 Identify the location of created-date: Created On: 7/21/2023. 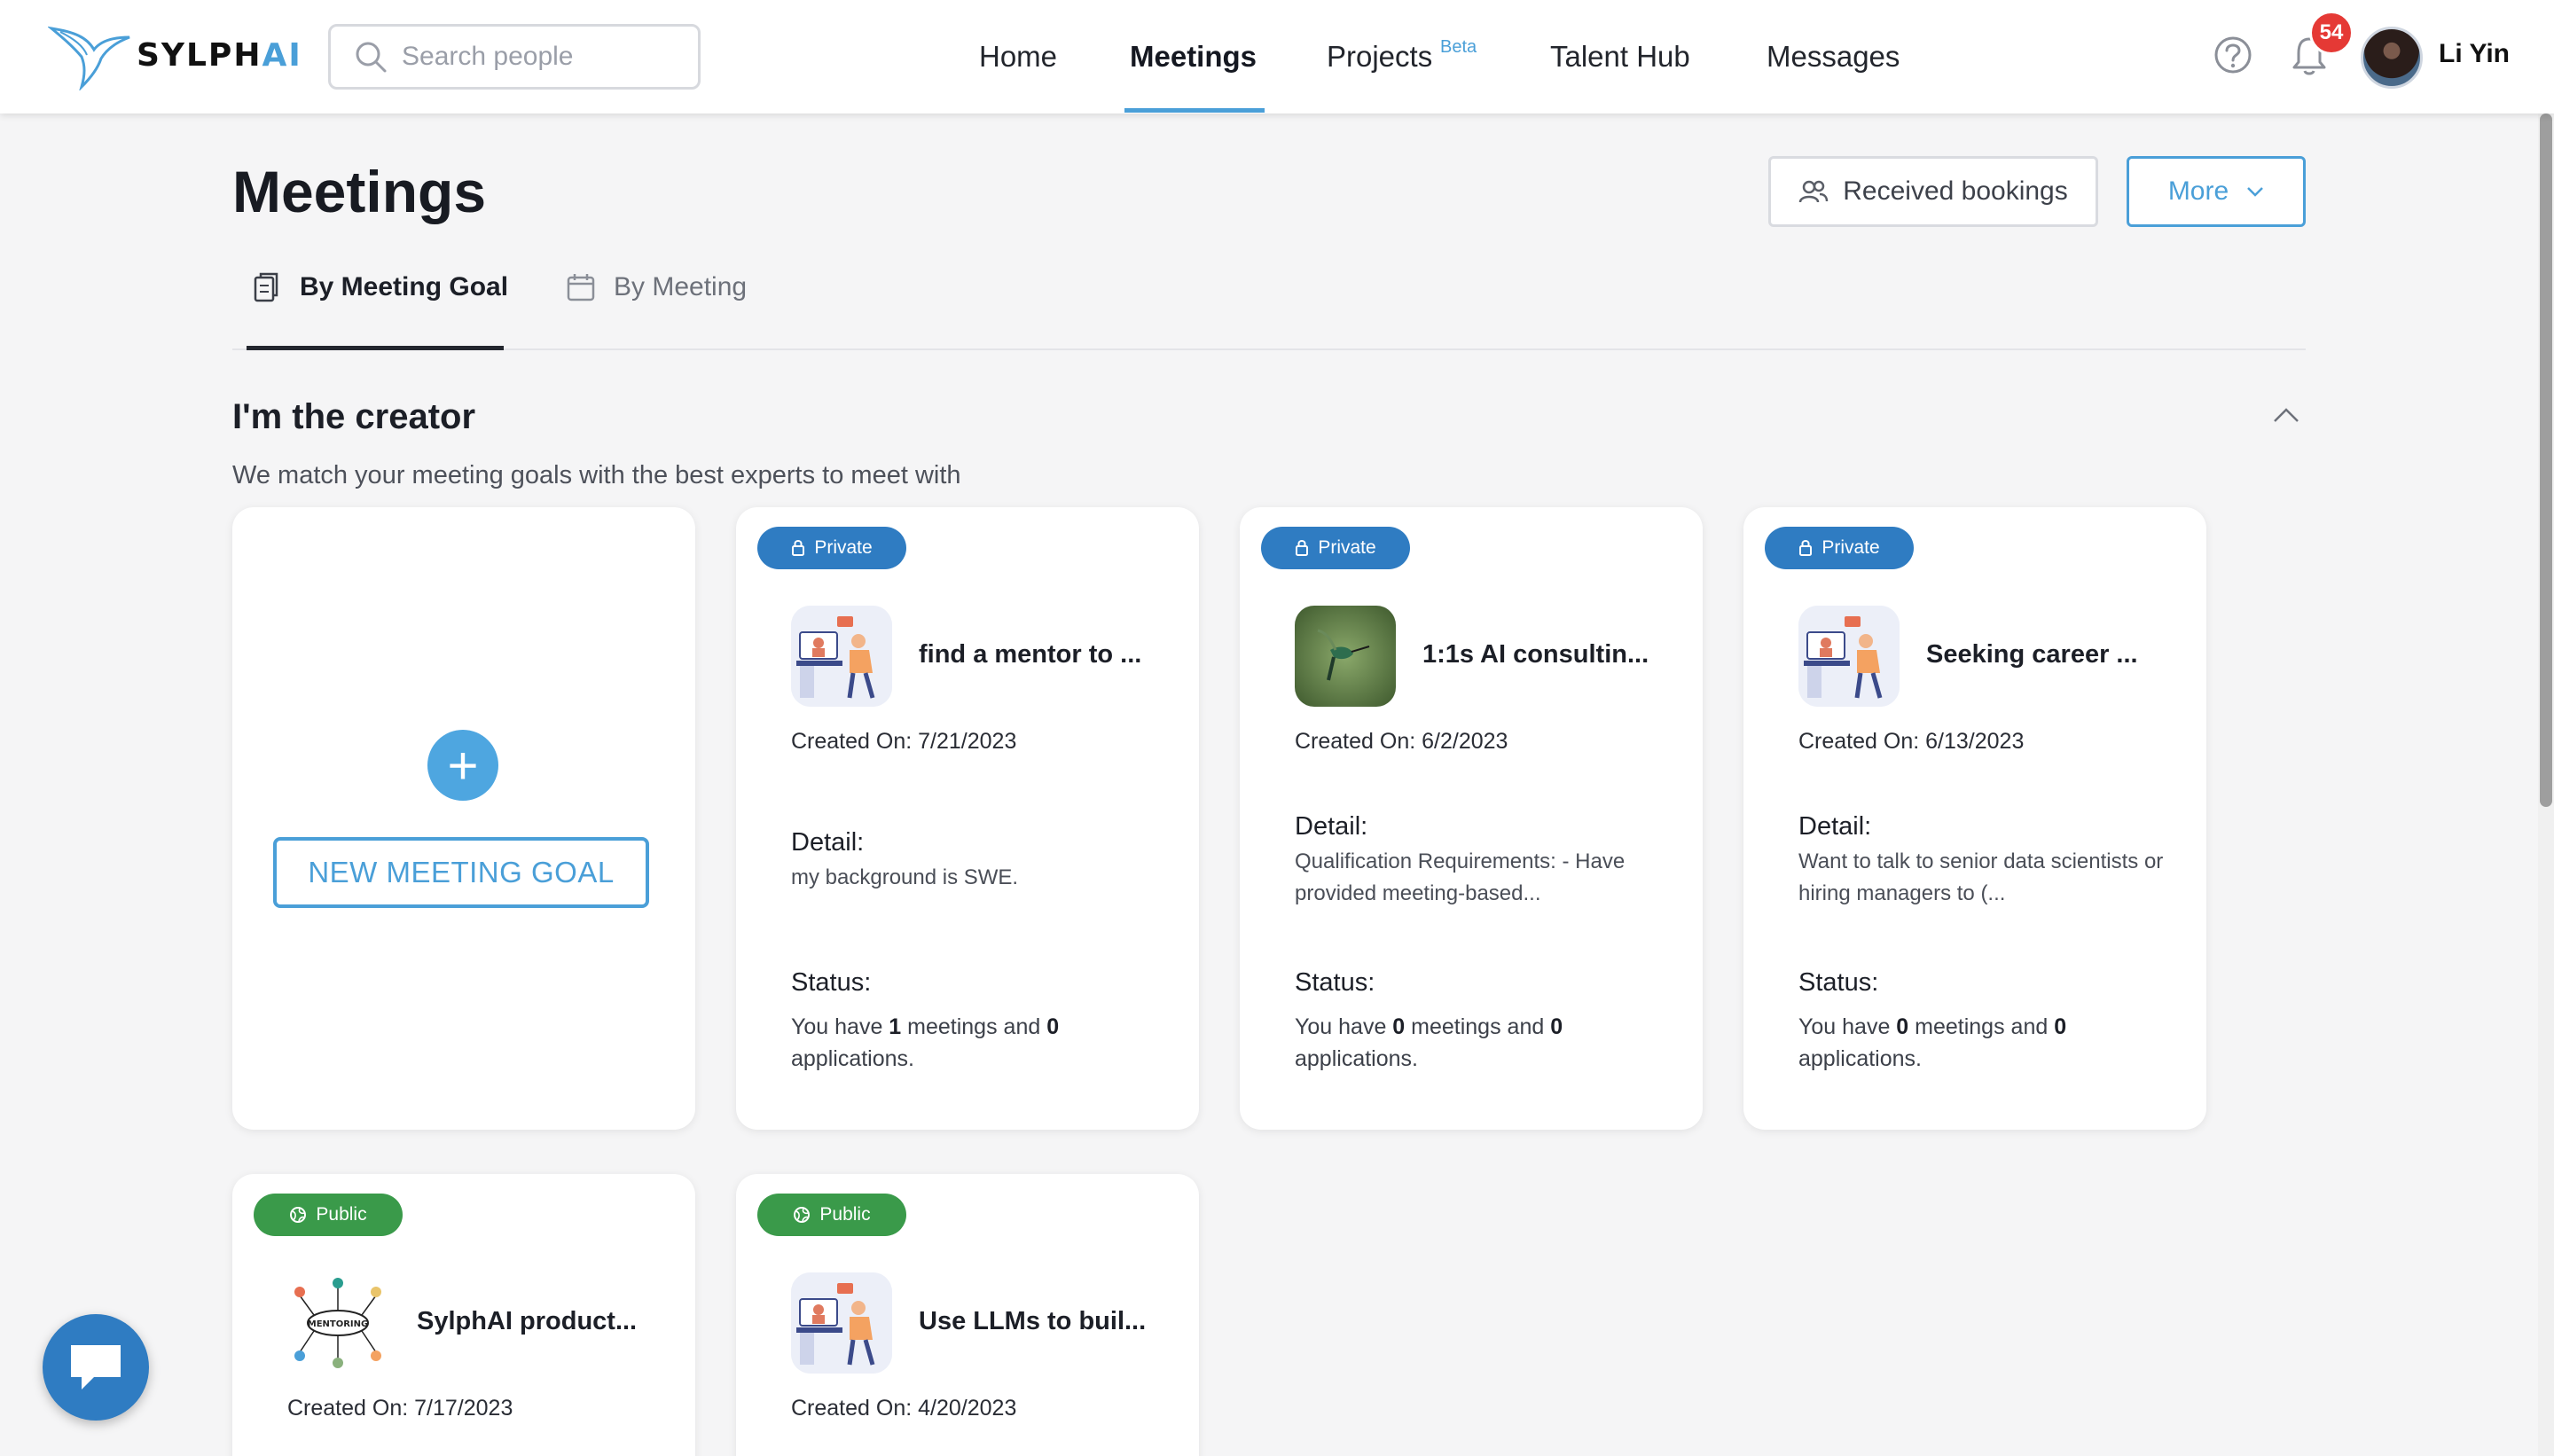
(904, 741).